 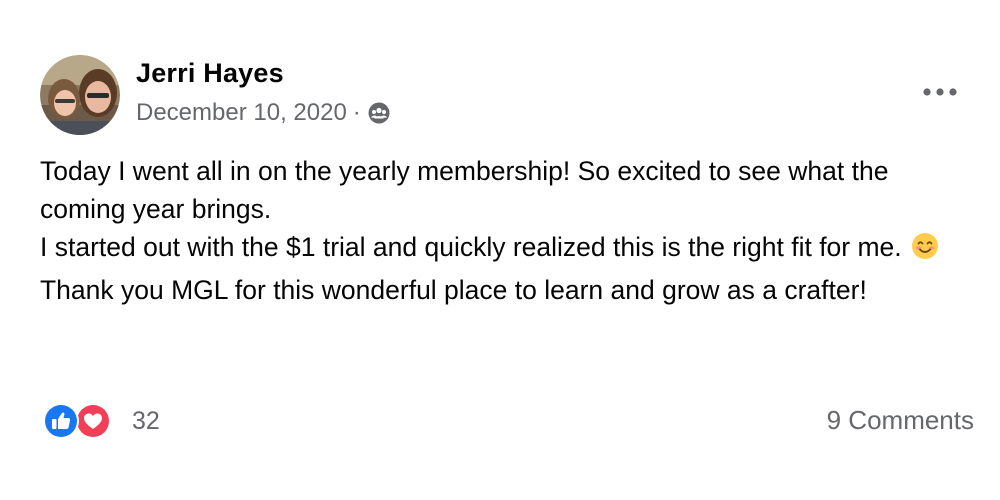 I want to click on like-reaction-icon, so click(x=61, y=423).